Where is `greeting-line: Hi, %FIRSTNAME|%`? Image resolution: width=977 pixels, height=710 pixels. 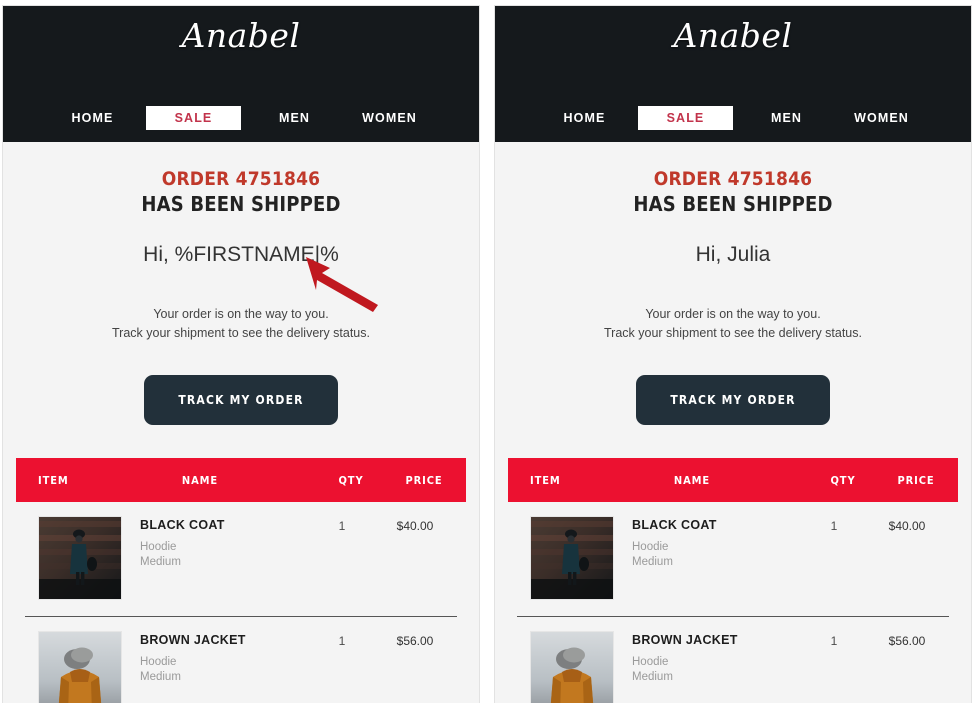 greeting-line: Hi, %FIRSTNAME|% is located at coordinates (241, 254).